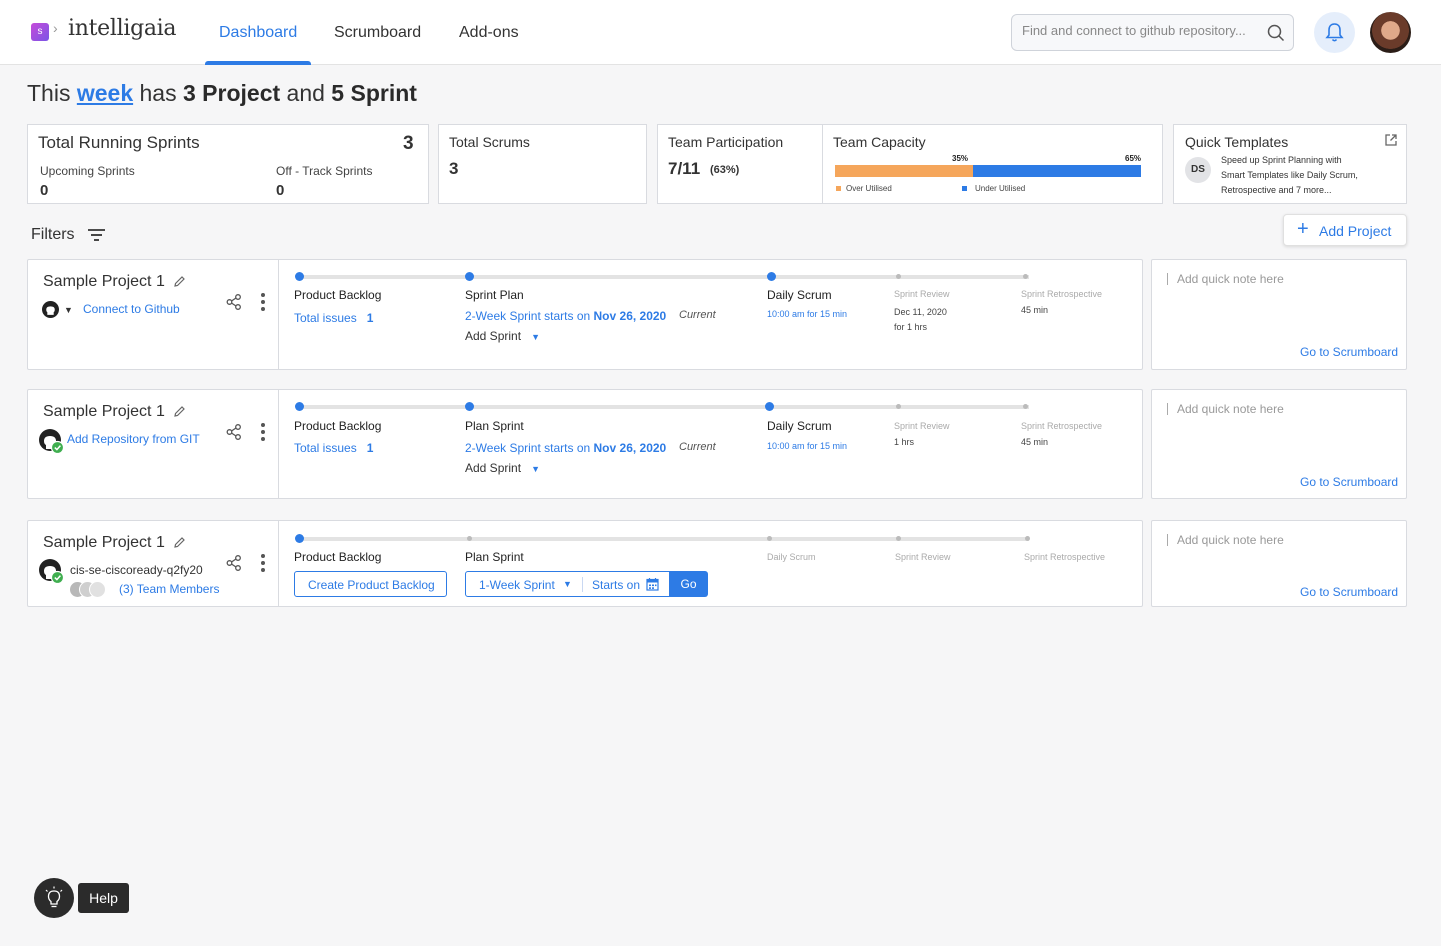 This screenshot has height=946, width=1441. What do you see at coordinates (652, 584) in the screenshot?
I see `calendar-icon` at bounding box center [652, 584].